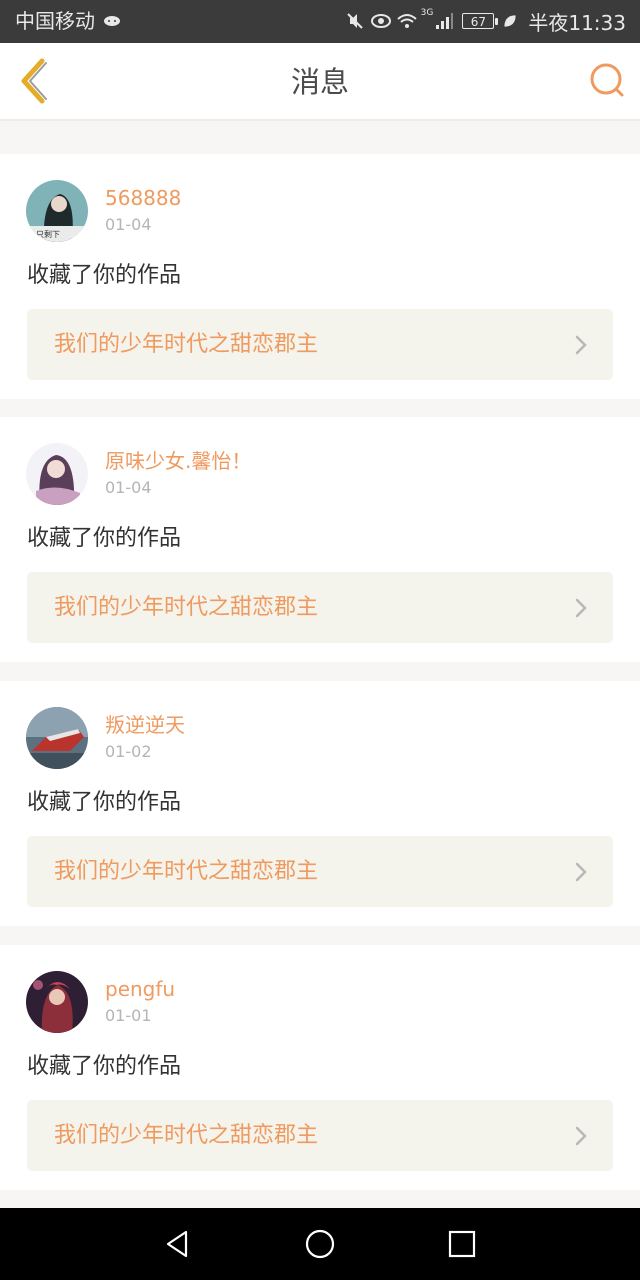 The image size is (640, 1280). What do you see at coordinates (112, 21) in the screenshot?
I see `cat-icon` at bounding box center [112, 21].